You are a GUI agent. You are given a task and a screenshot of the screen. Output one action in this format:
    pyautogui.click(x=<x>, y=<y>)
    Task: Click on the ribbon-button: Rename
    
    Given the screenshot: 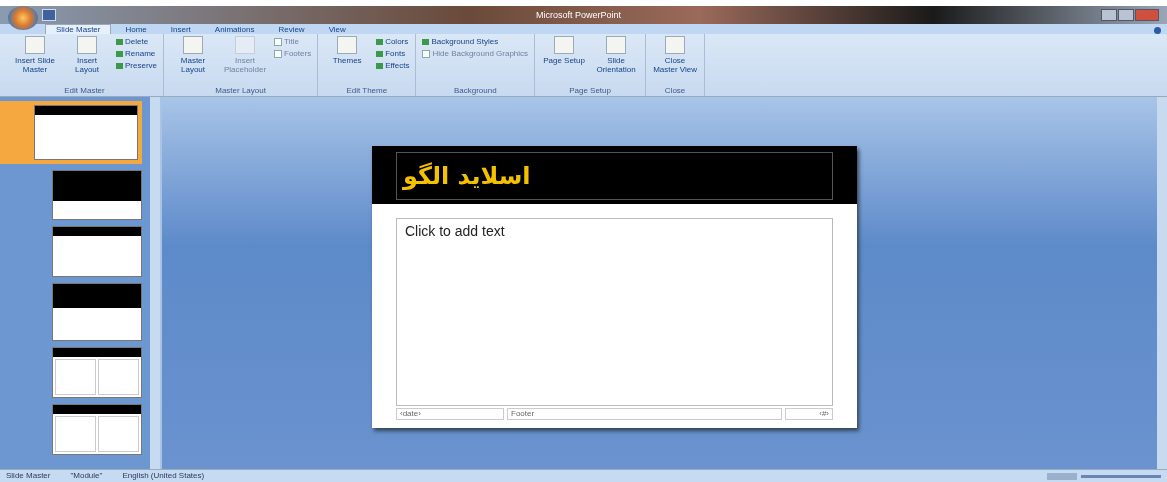 What is the action you would take?
    pyautogui.click(x=136, y=54)
    